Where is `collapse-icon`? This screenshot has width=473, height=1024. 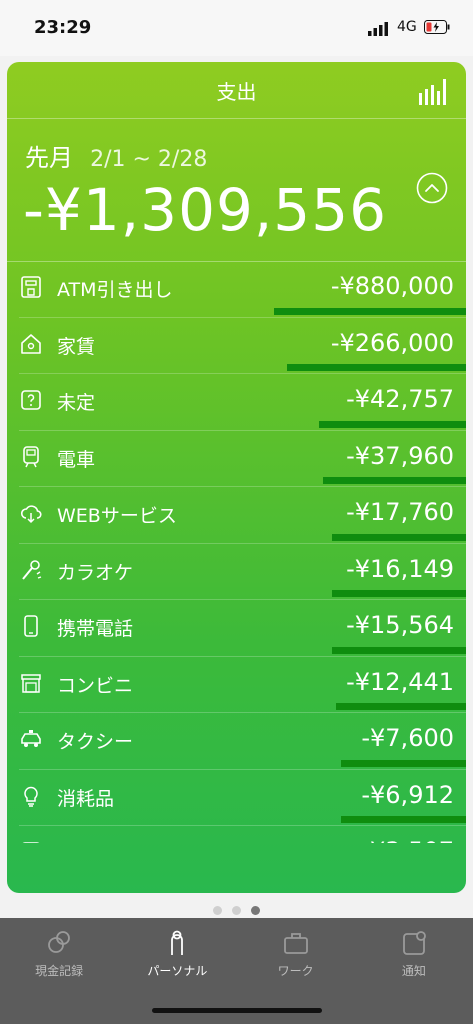
collapse-icon is located at coordinates (432, 188).